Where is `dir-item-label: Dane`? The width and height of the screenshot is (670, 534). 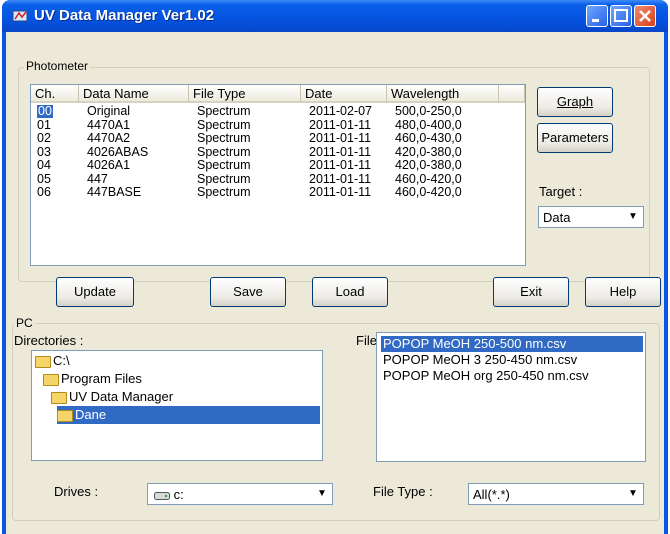 dir-item-label: Dane is located at coordinates (91, 414).